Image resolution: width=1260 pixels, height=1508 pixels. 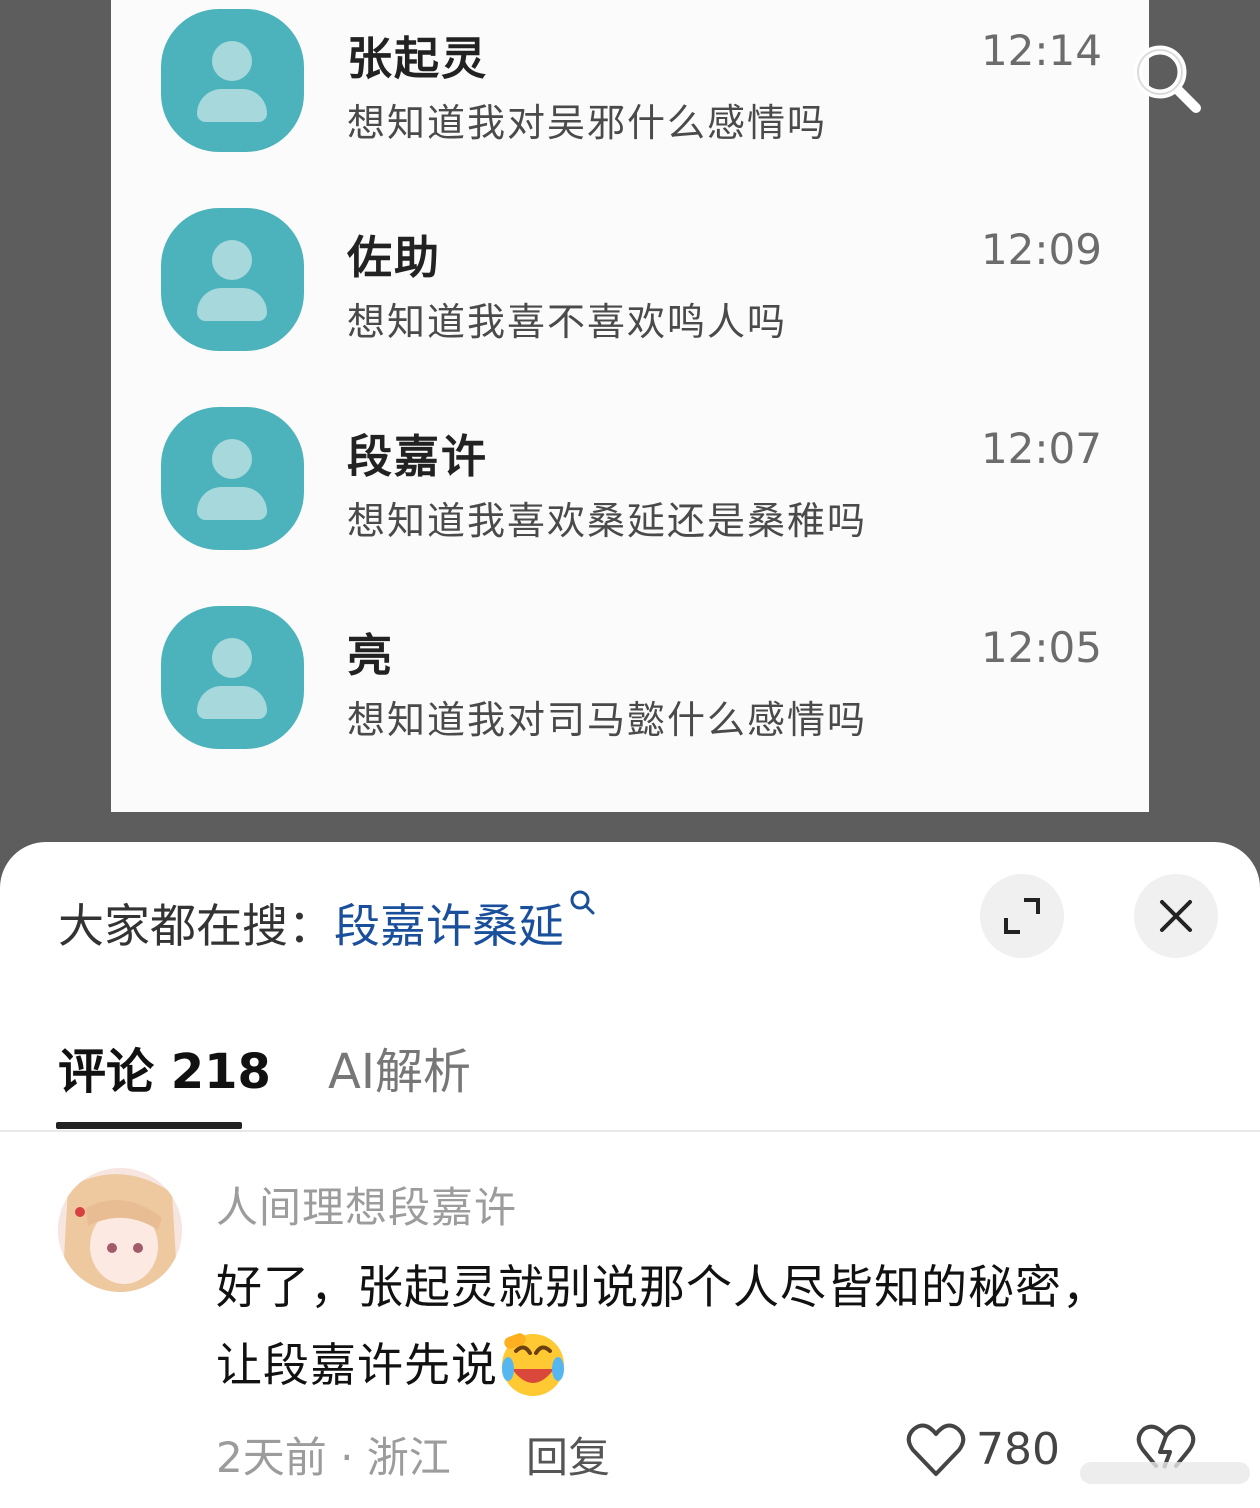 What do you see at coordinates (607, 521) in the screenshot?
I see `message-preview: 想知道我喜欢桑延还是桑稚吗` at bounding box center [607, 521].